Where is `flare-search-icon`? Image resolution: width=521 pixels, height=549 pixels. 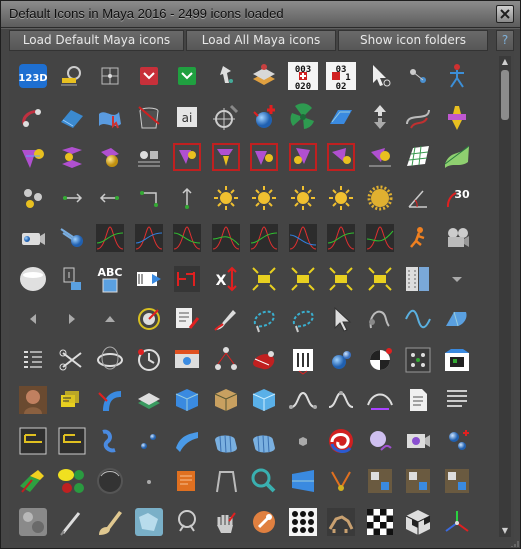 flare-search-icon is located at coordinates (264, 481).